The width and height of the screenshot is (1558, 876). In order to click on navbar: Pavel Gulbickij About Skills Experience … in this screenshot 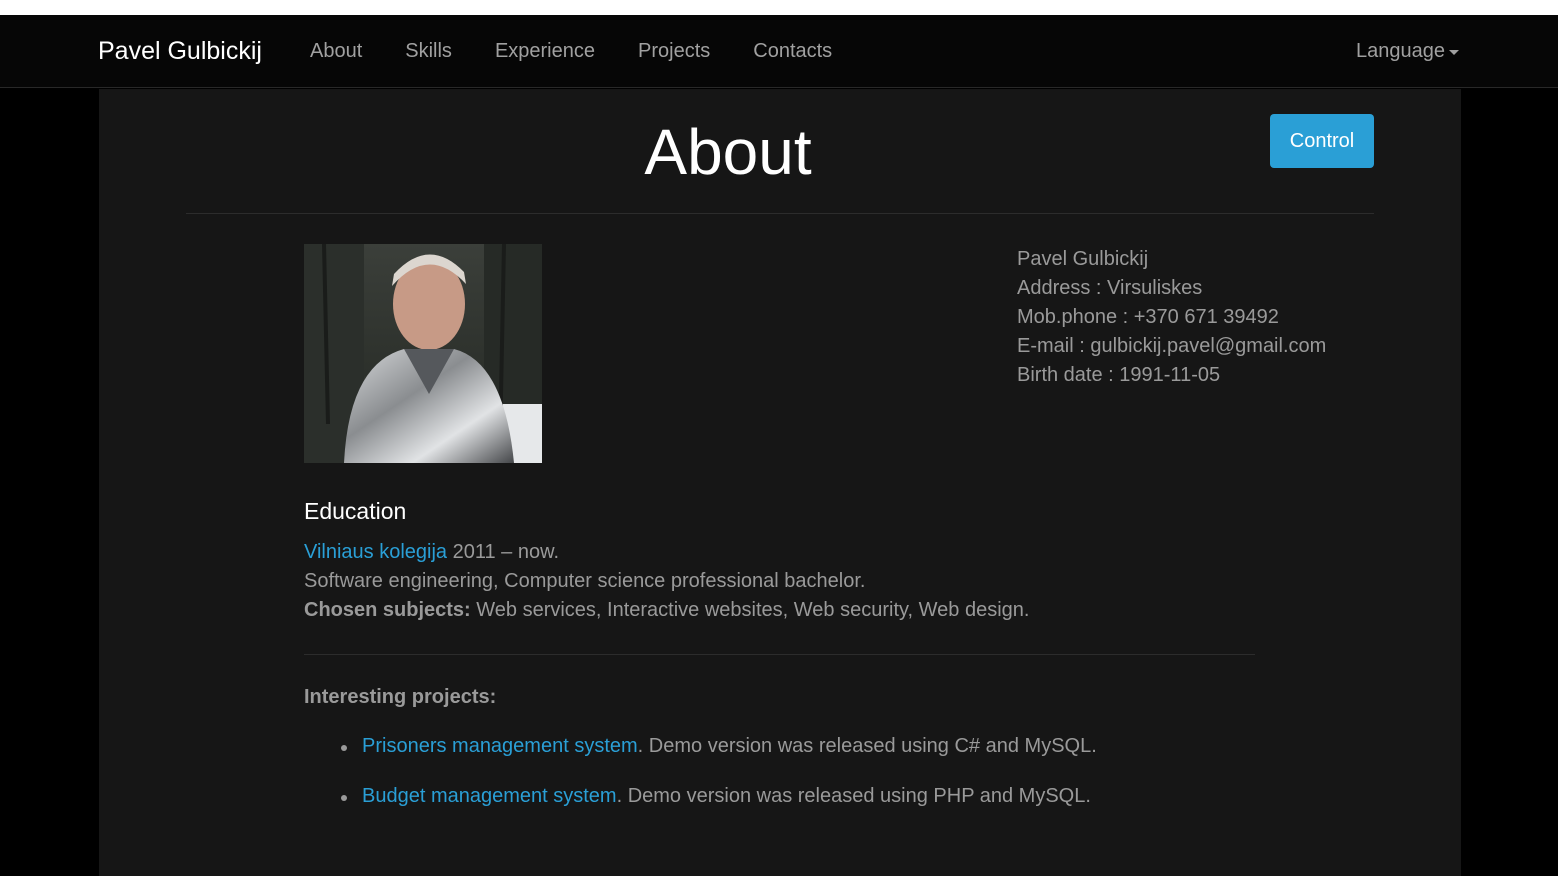, I will do `click(779, 51)`.